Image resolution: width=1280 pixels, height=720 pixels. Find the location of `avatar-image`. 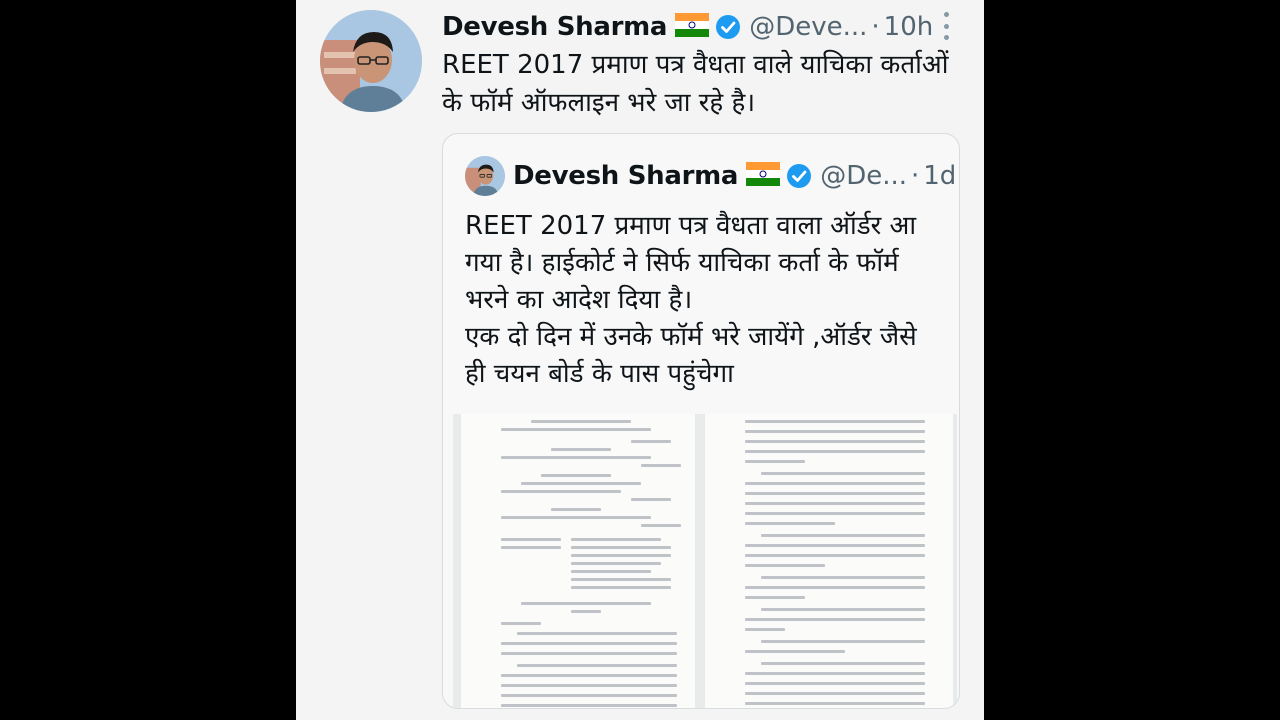

avatar-image is located at coordinates (371, 61).